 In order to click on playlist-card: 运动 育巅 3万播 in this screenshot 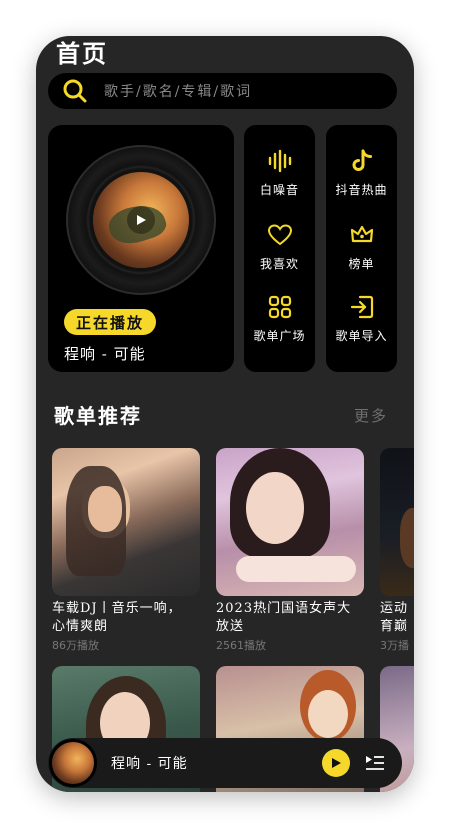, I will do `click(397, 550)`.